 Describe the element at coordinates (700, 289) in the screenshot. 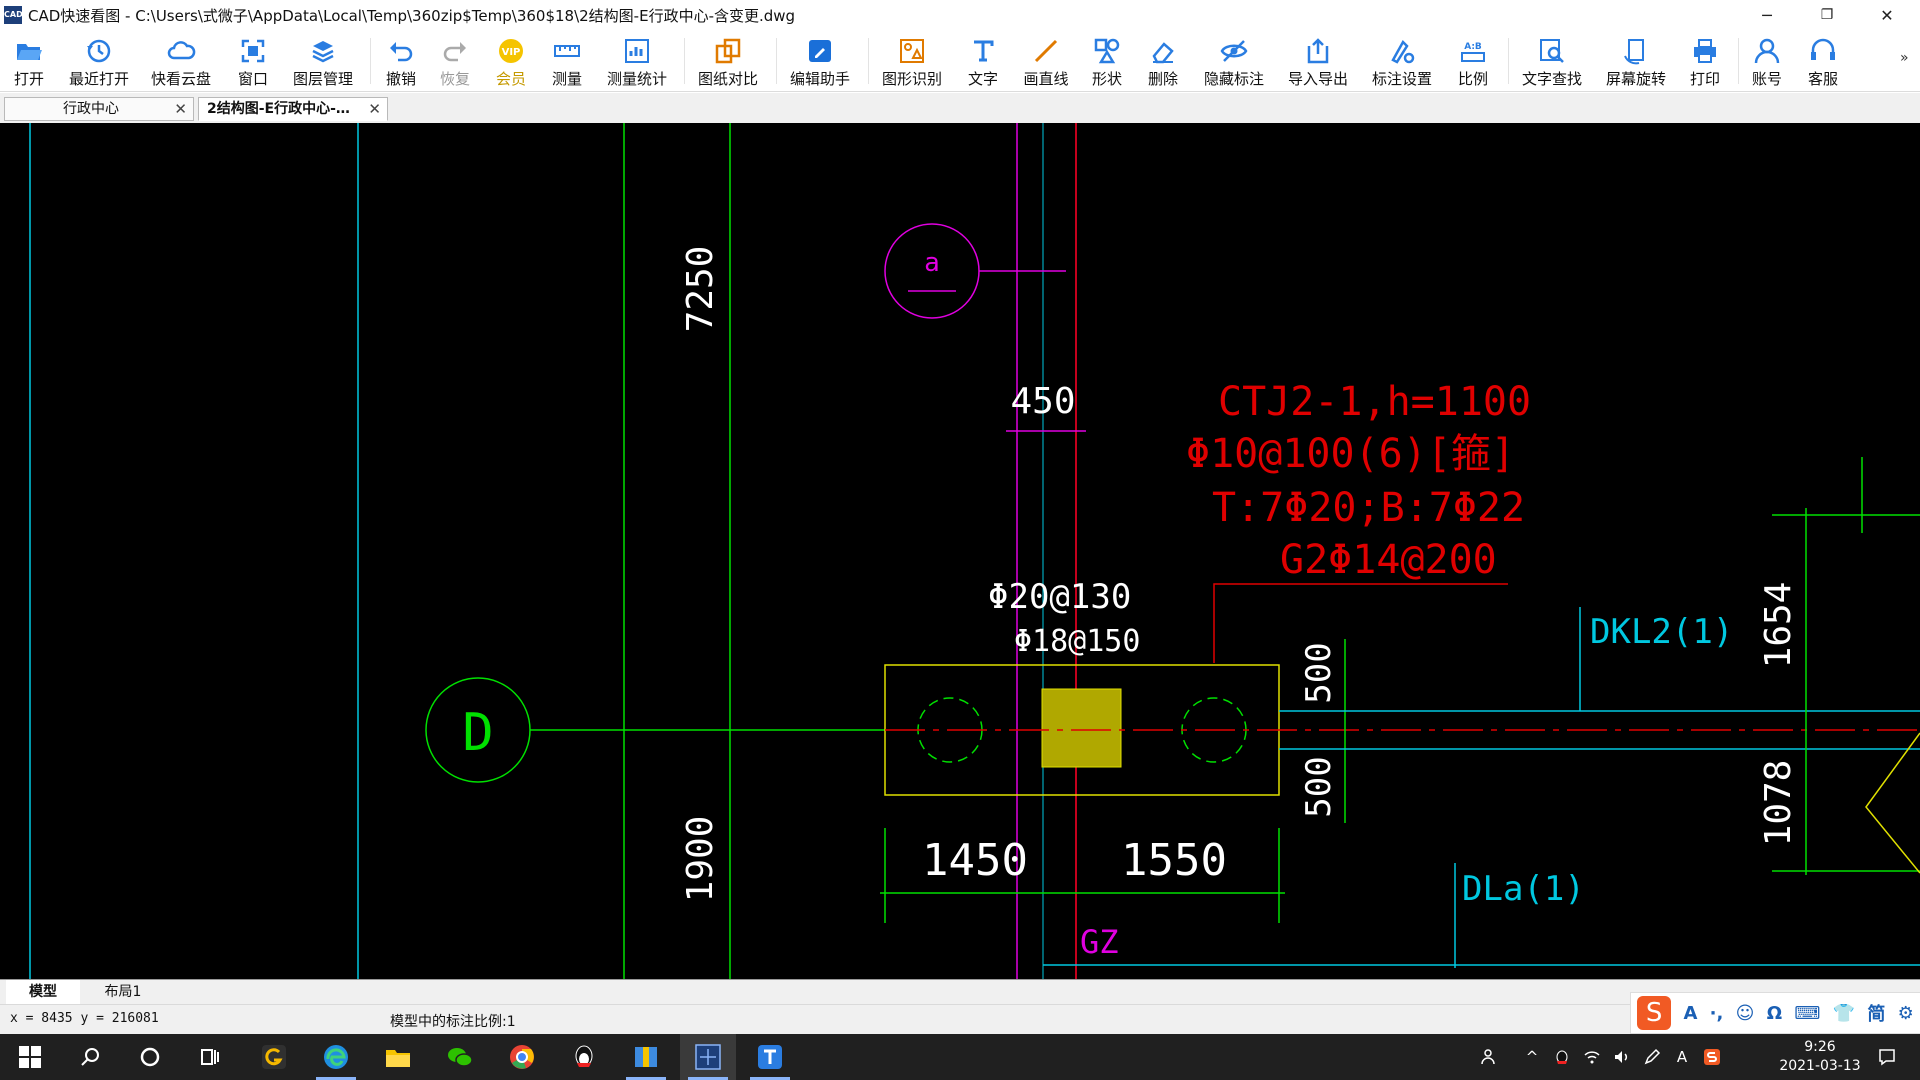

I see `dim-label: 7250` at that location.